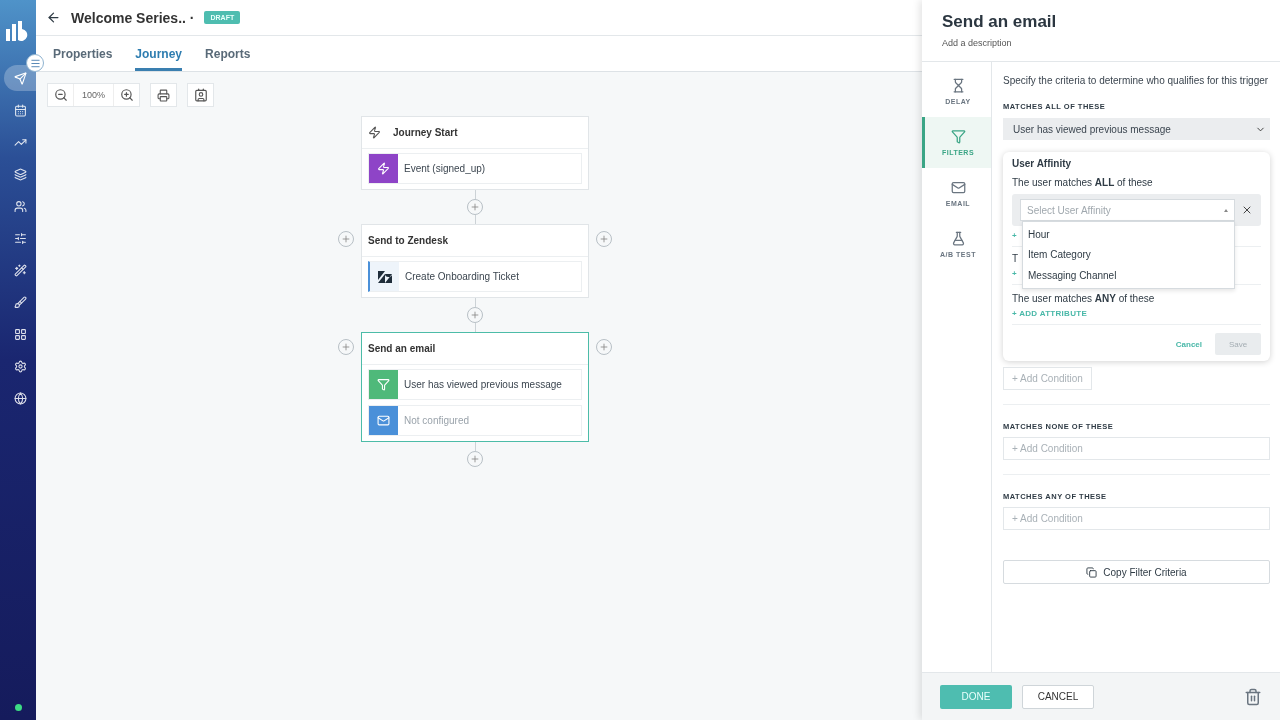 This screenshot has width=1280, height=720. I want to click on step-label: Event (signed_up), so click(445, 168).